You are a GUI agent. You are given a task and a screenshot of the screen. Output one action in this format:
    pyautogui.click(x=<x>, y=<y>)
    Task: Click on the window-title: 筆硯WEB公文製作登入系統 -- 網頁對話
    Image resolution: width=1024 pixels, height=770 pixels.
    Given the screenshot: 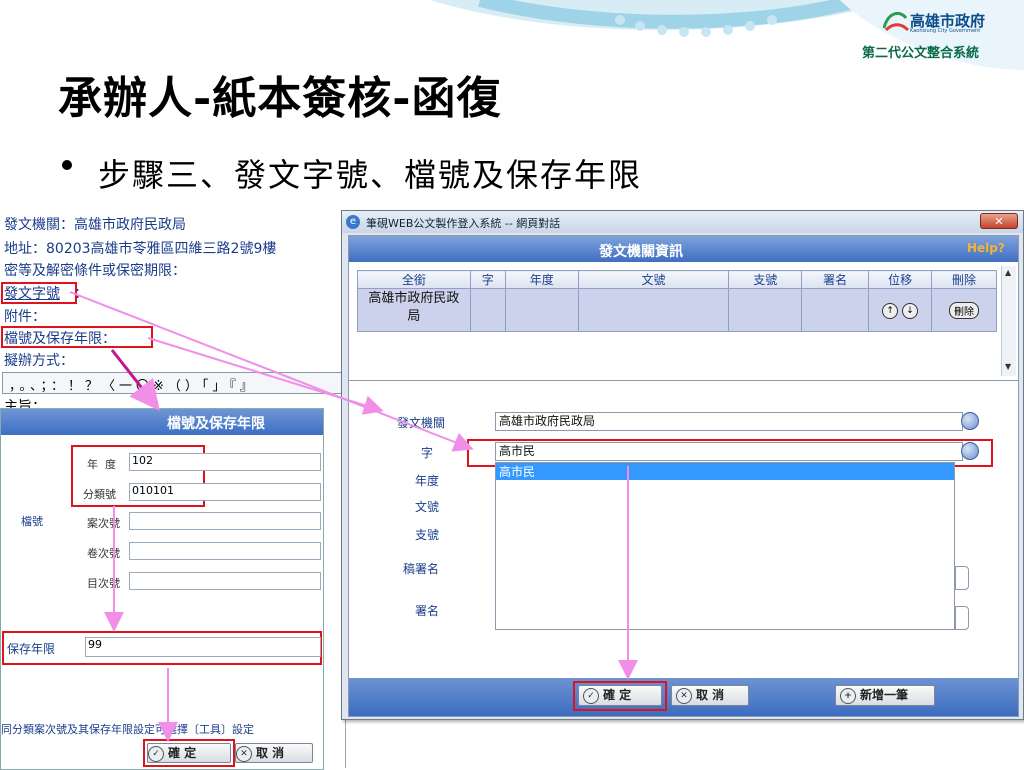 What is the action you would take?
    pyautogui.click(x=463, y=223)
    